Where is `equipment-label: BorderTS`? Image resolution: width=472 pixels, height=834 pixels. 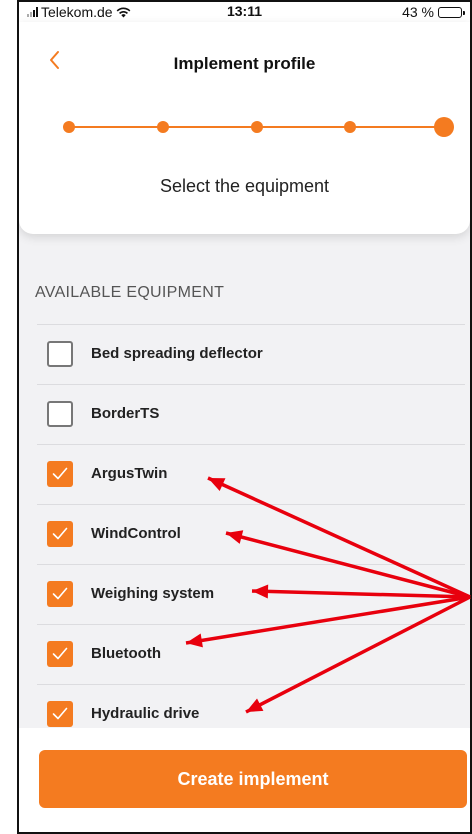
equipment-label: BorderTS is located at coordinates (125, 413).